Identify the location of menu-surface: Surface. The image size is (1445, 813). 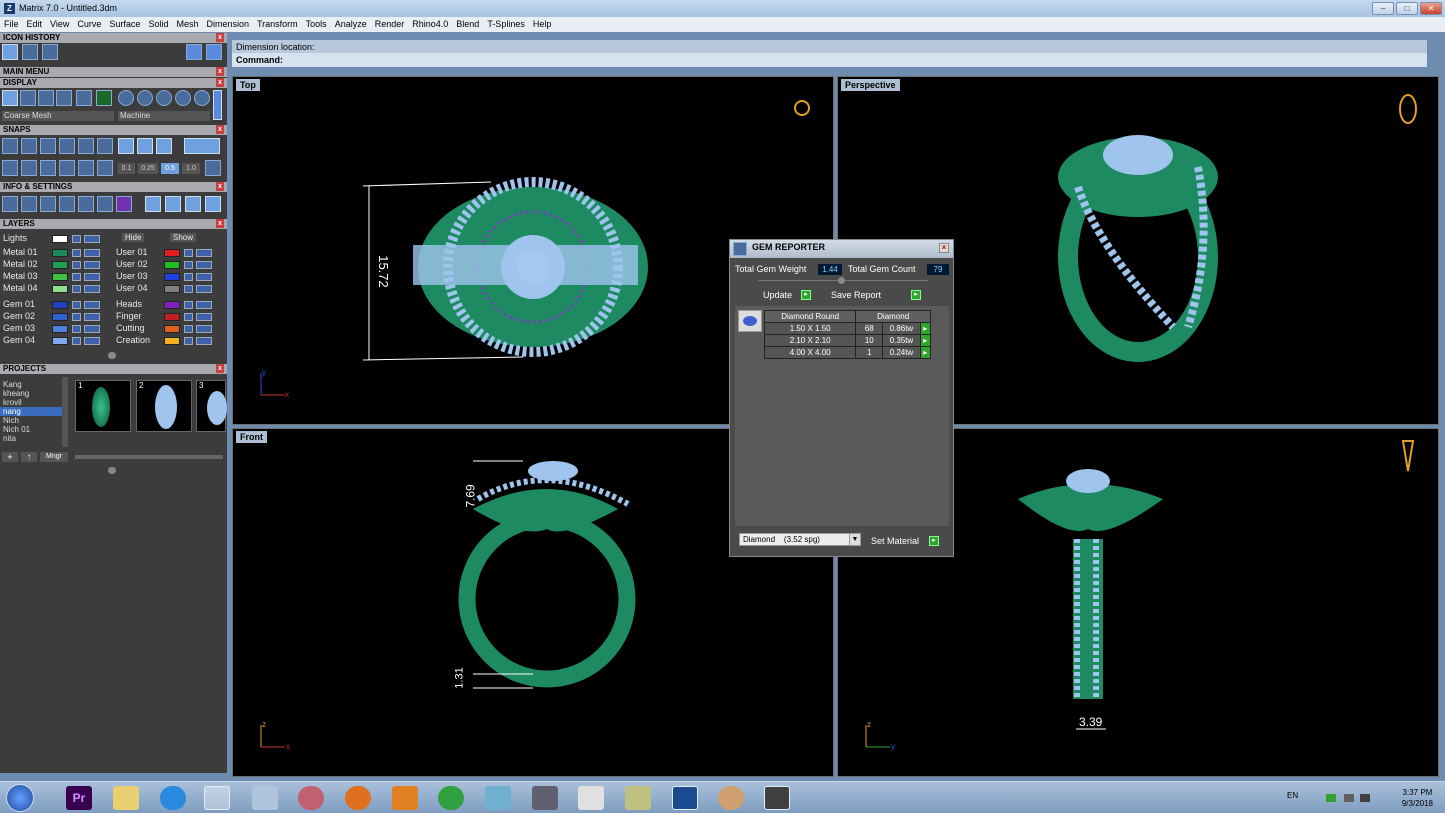
(124, 24).